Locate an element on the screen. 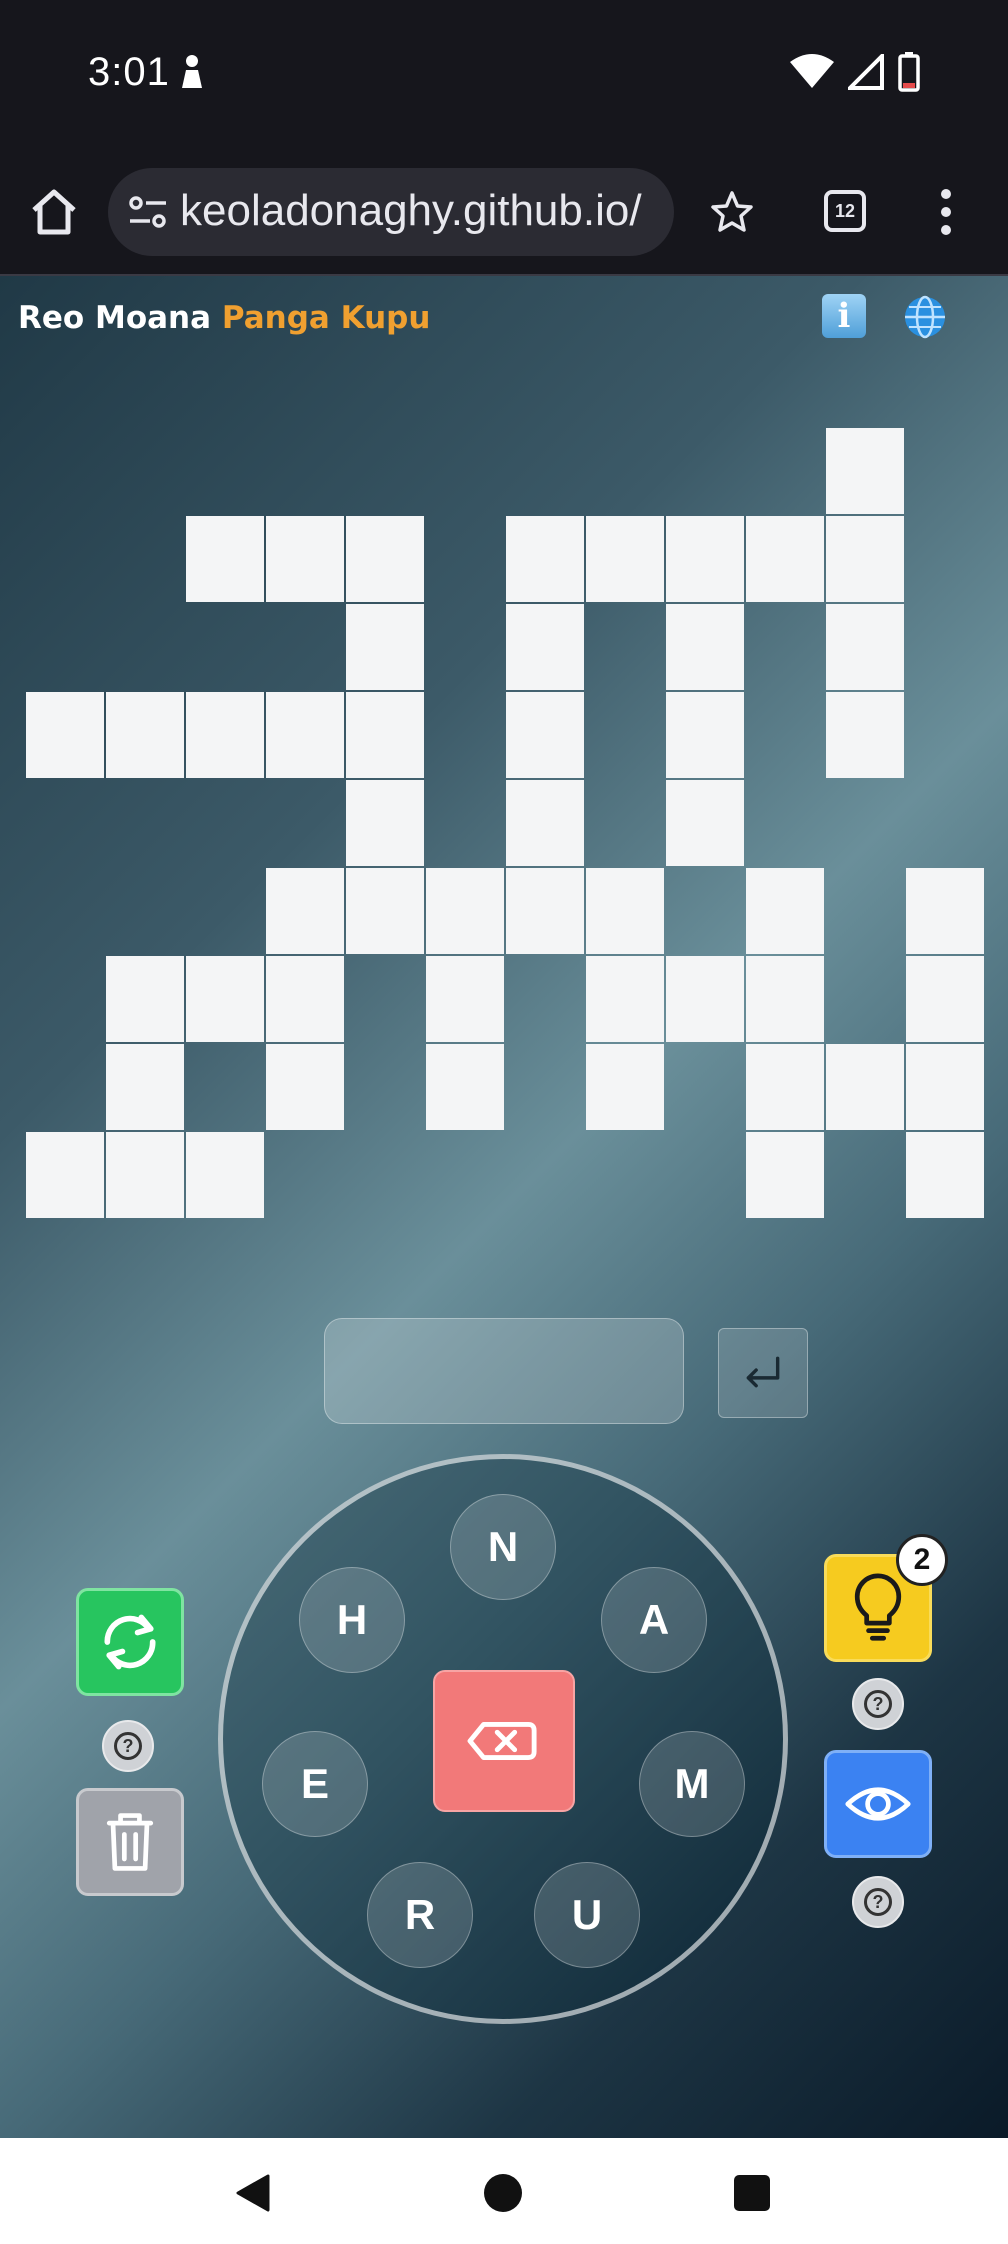 The image size is (1008, 2244). home-circle-icon is located at coordinates (503, 2193).